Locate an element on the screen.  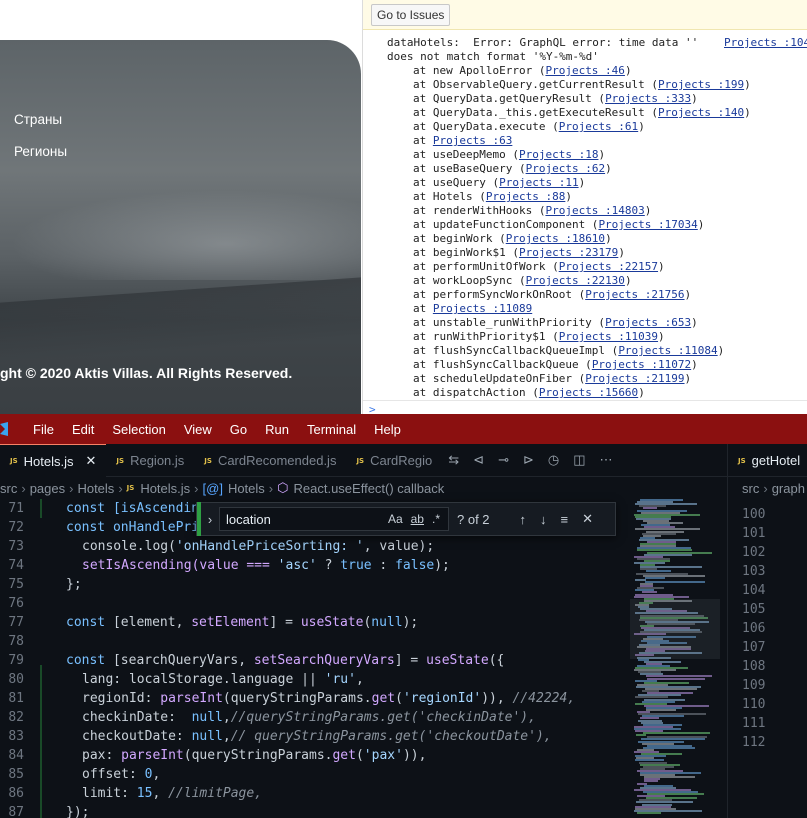
footer-link-regions: Регионы is located at coordinates (40, 151).